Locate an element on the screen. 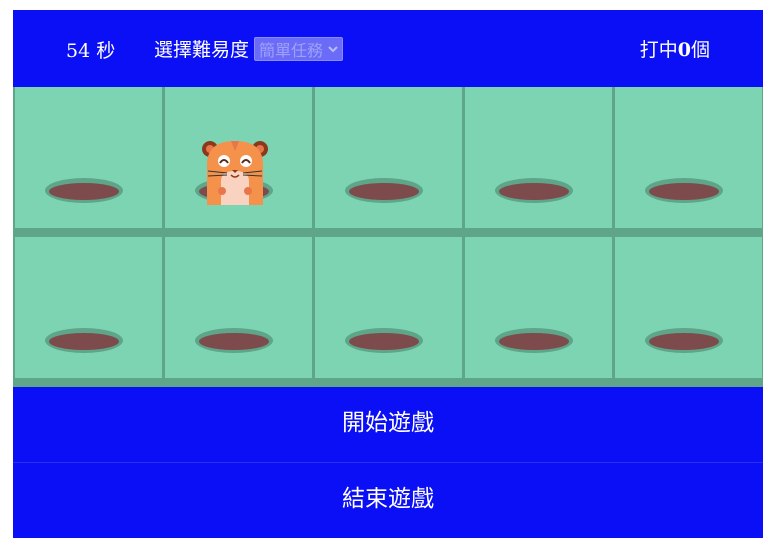 The height and width of the screenshot is (549, 773). score-prefix: 打中 is located at coordinates (658, 50).